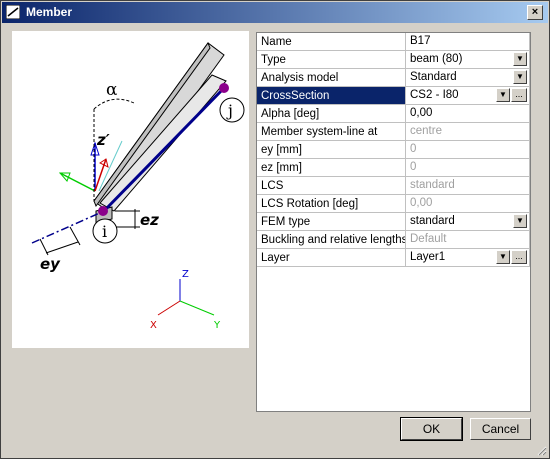  I want to click on property-row: ez [mm] 0, so click(393, 167).